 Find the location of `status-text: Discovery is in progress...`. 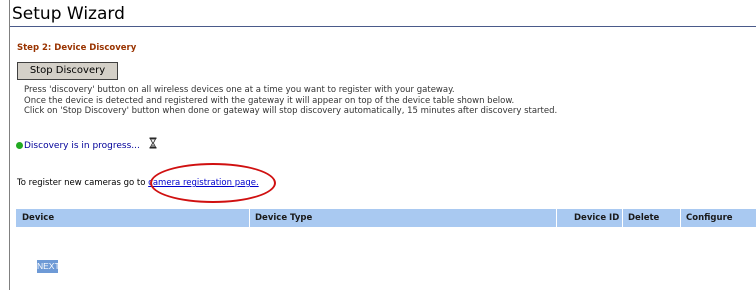

status-text: Discovery is in progress... is located at coordinates (82, 146).